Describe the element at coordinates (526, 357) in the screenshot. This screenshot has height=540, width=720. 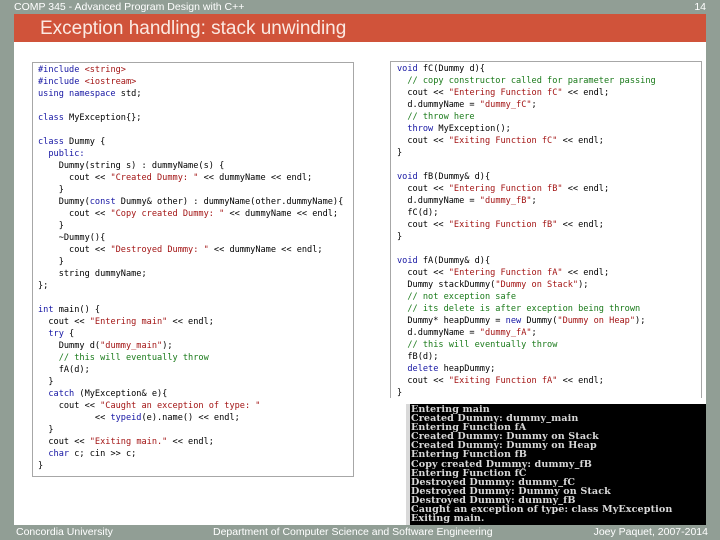
I see `code-line: fB(d);` at that location.